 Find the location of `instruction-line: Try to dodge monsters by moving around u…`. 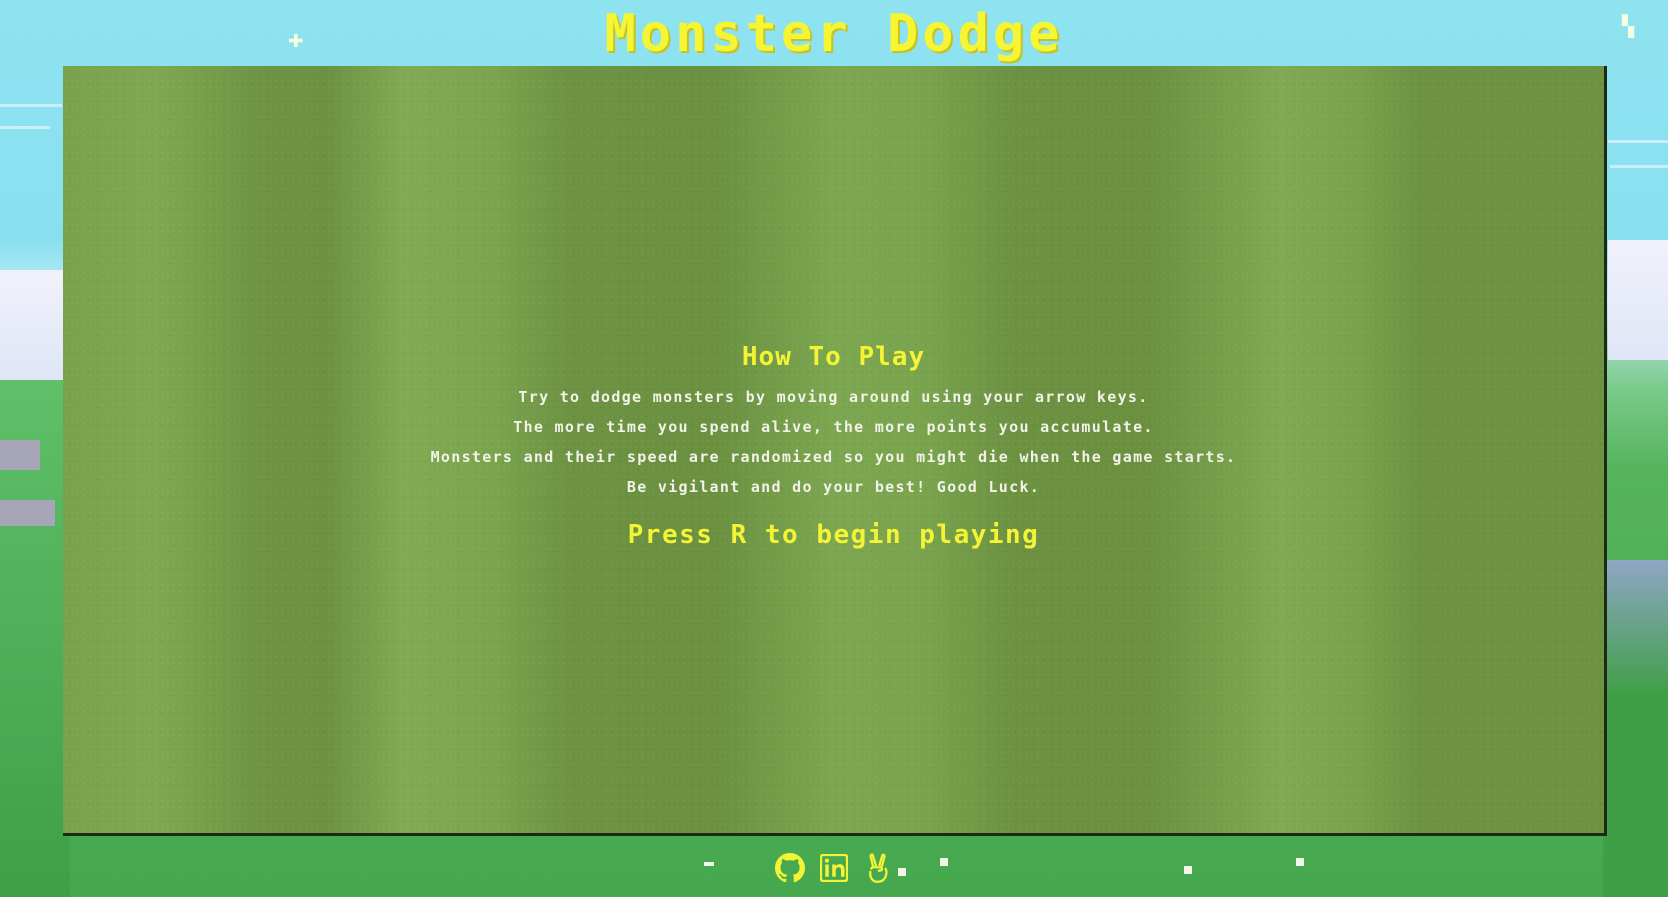

instruction-line: Try to dodge monsters by moving around u… is located at coordinates (833, 397).